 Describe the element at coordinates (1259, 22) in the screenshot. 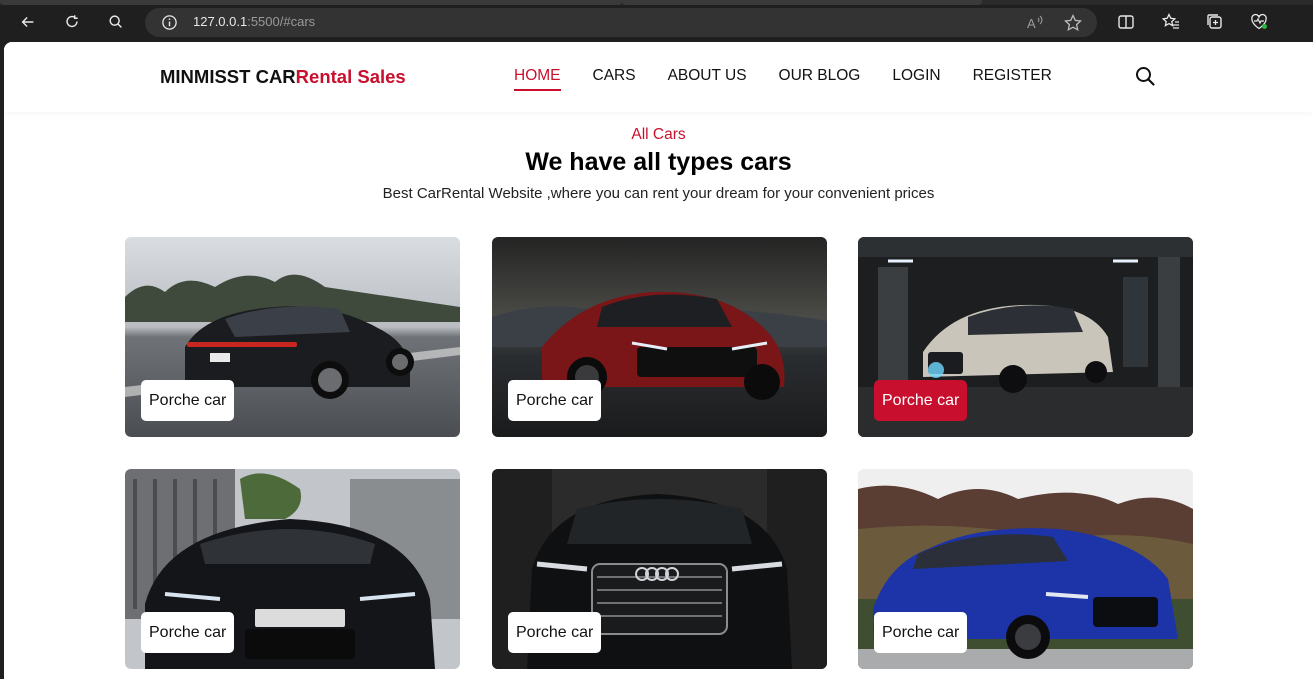

I see `browser-essentials-icon` at that location.